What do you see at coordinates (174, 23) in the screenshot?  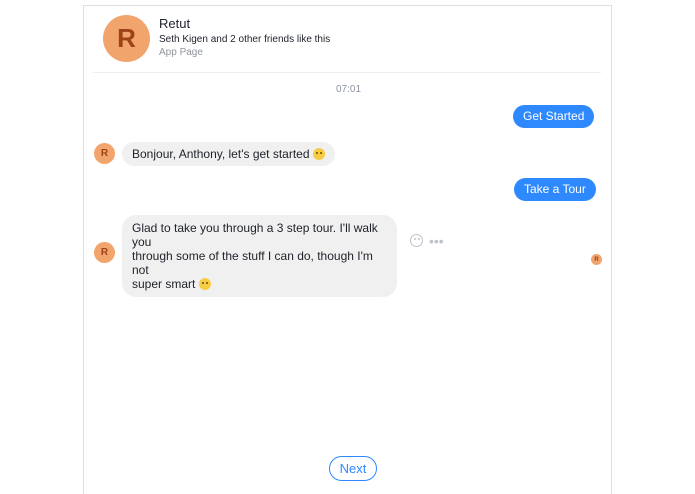 I see `page-title: Retut` at bounding box center [174, 23].